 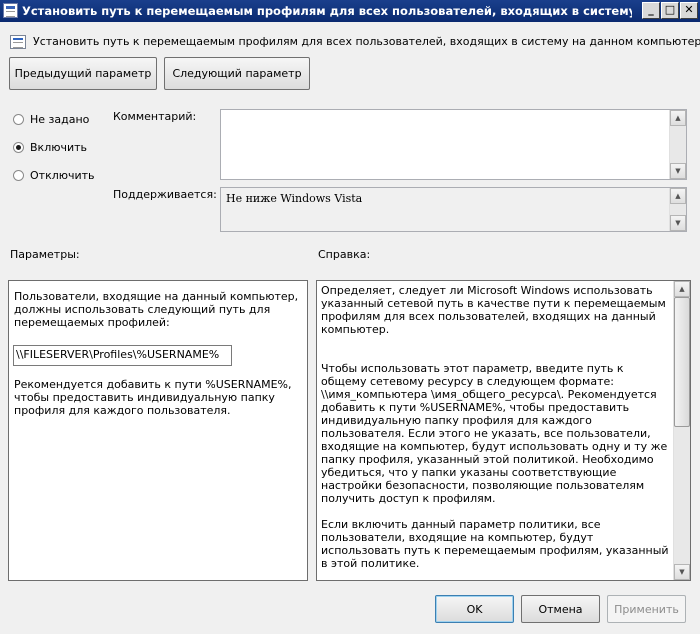 I want to click on profile-path-input: \\FILESERVER\Profiles\%USERNAME%, so click(x=122, y=355).